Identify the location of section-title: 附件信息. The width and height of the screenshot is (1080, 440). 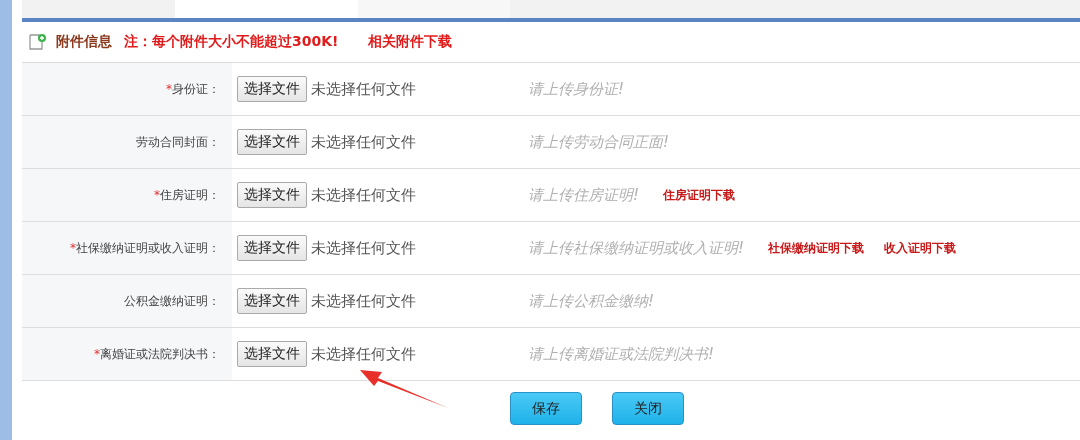
(84, 42).